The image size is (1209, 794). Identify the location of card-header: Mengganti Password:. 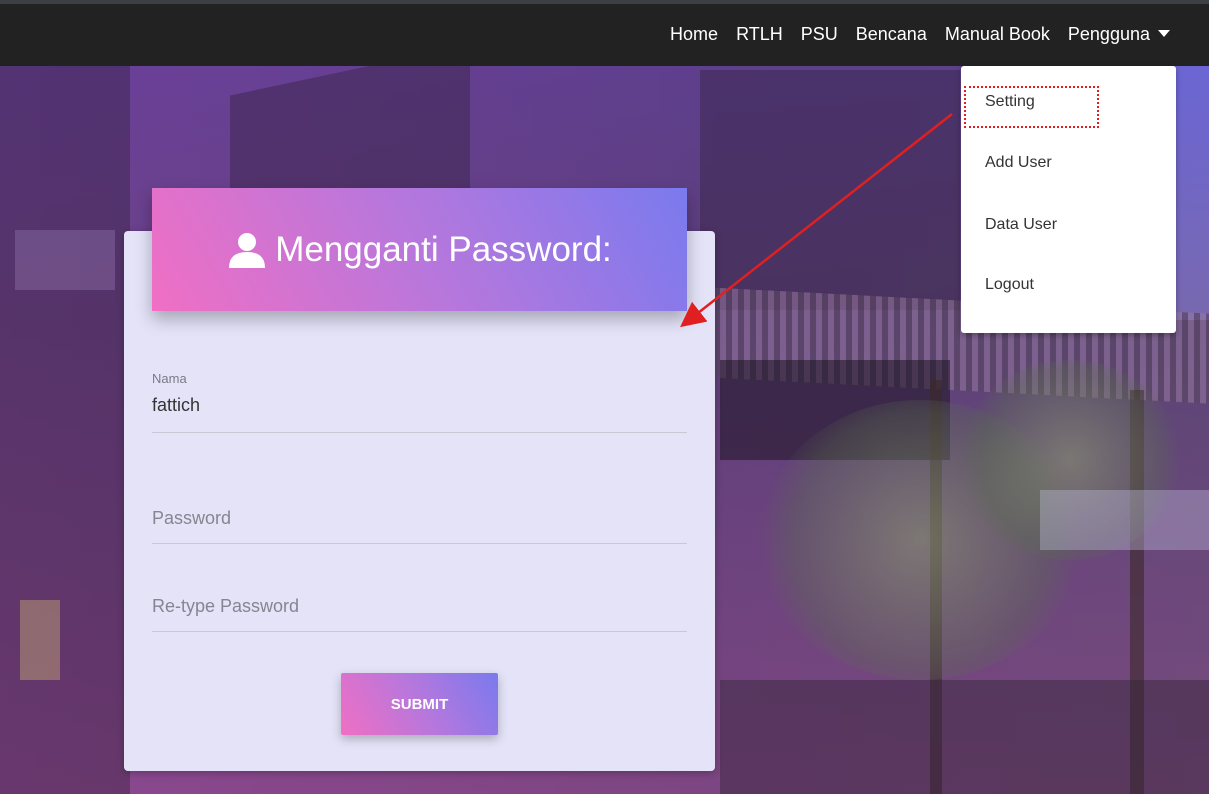
(419, 249).